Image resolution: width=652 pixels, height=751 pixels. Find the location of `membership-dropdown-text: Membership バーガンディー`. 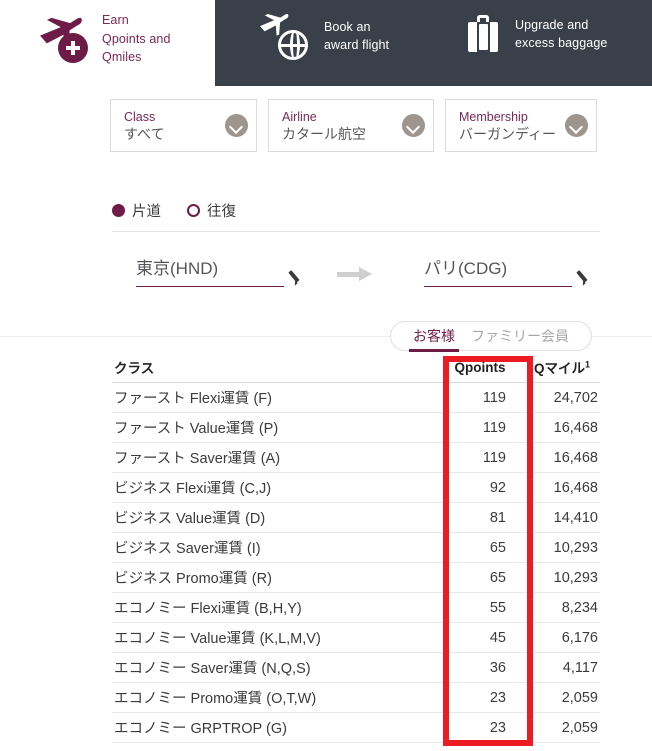

membership-dropdown-text: Membership バーガンディー is located at coordinates (515, 125).